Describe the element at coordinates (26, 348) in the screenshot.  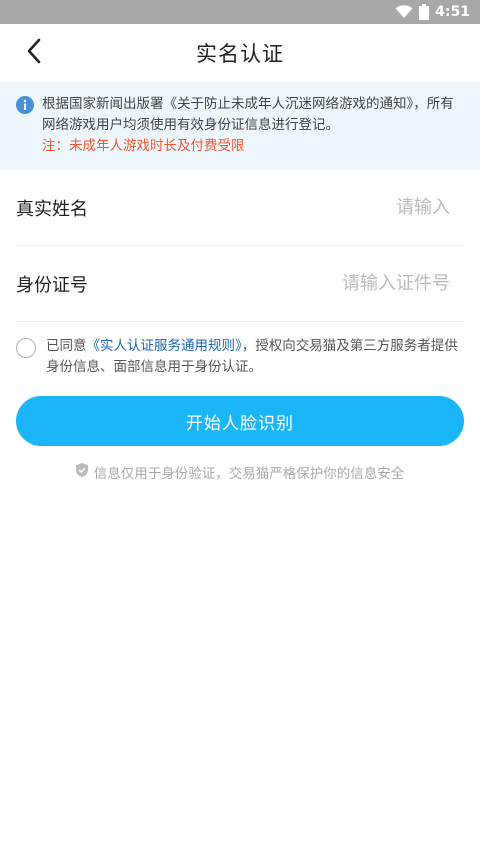
I see `agreement-checkbox` at that location.